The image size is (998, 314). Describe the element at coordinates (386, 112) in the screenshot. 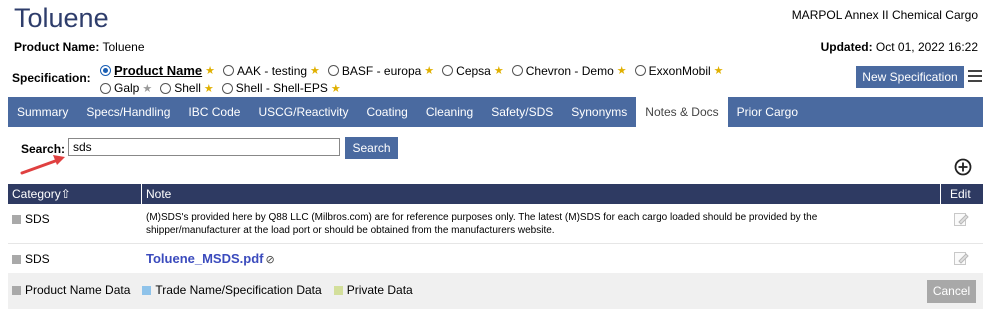

I see `tab-coating: Coating` at that location.